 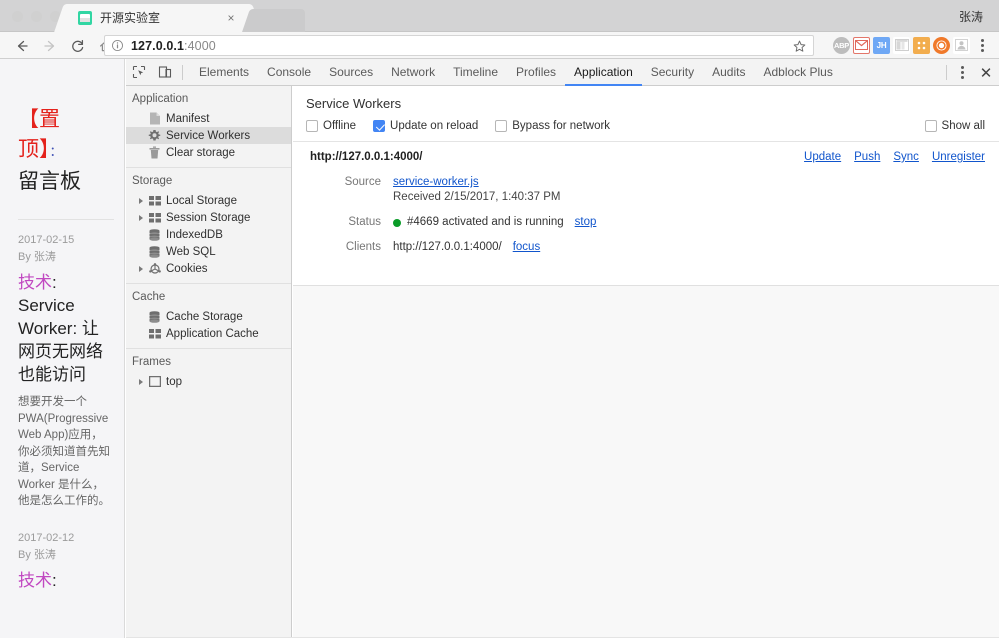 What do you see at coordinates (466, 247) in the screenshot?
I see `clients-value: http://127.0.0.1:4000/ focus` at bounding box center [466, 247].